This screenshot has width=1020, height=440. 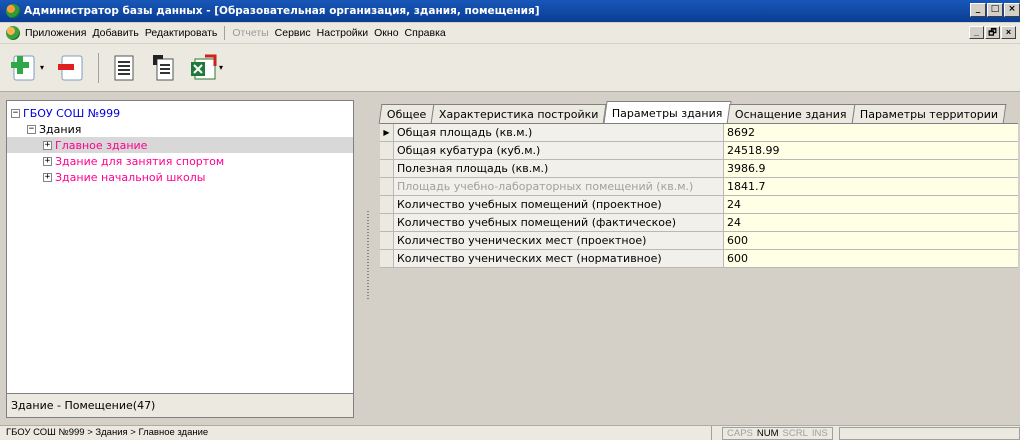 I want to click on insert-indicator: INS, so click(x=819, y=433).